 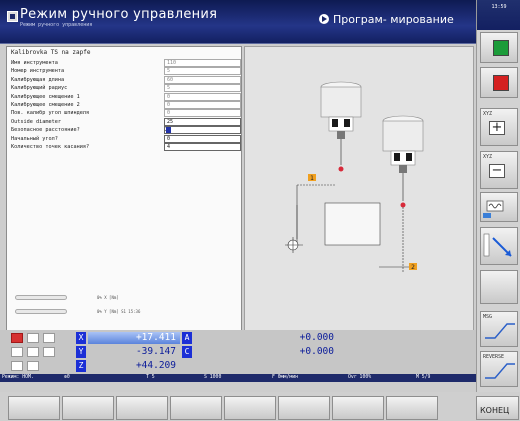 What do you see at coordinates (125, 96) in the screenshot?
I see `form-row: Калибрующее смещение 1 0` at bounding box center [125, 96].